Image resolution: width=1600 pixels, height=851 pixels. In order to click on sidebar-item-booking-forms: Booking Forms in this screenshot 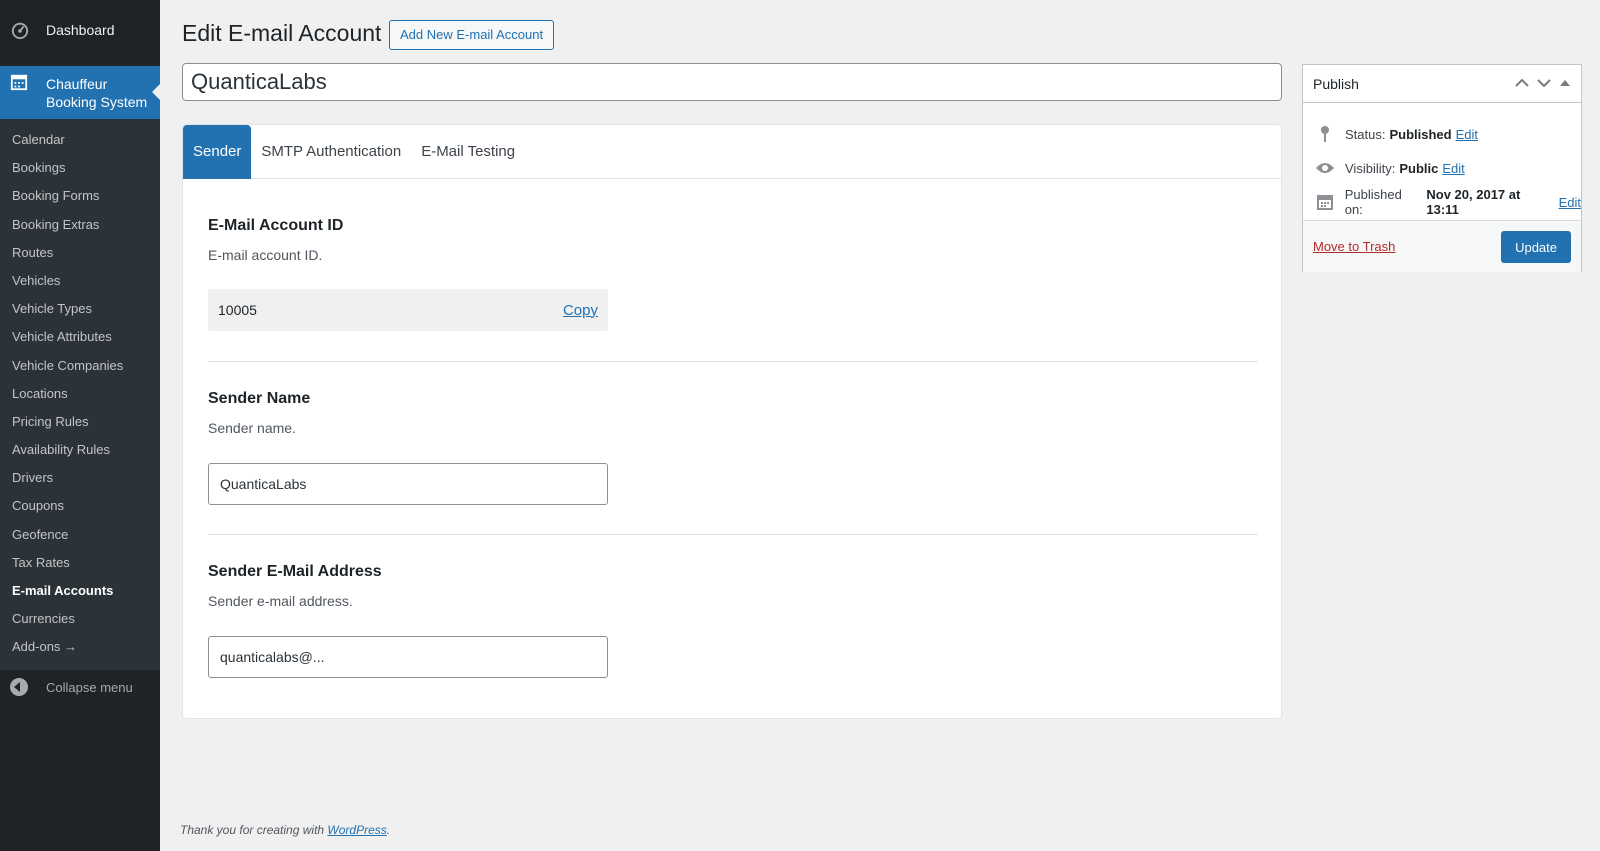, I will do `click(80, 196)`.